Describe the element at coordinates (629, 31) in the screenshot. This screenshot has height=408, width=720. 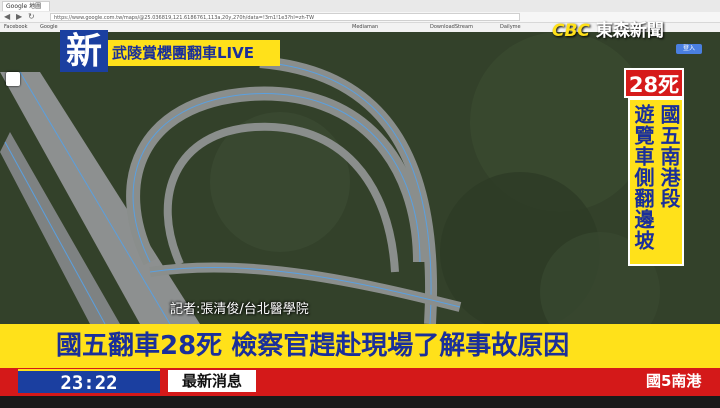
I see `logo-name: 東森新聞` at that location.